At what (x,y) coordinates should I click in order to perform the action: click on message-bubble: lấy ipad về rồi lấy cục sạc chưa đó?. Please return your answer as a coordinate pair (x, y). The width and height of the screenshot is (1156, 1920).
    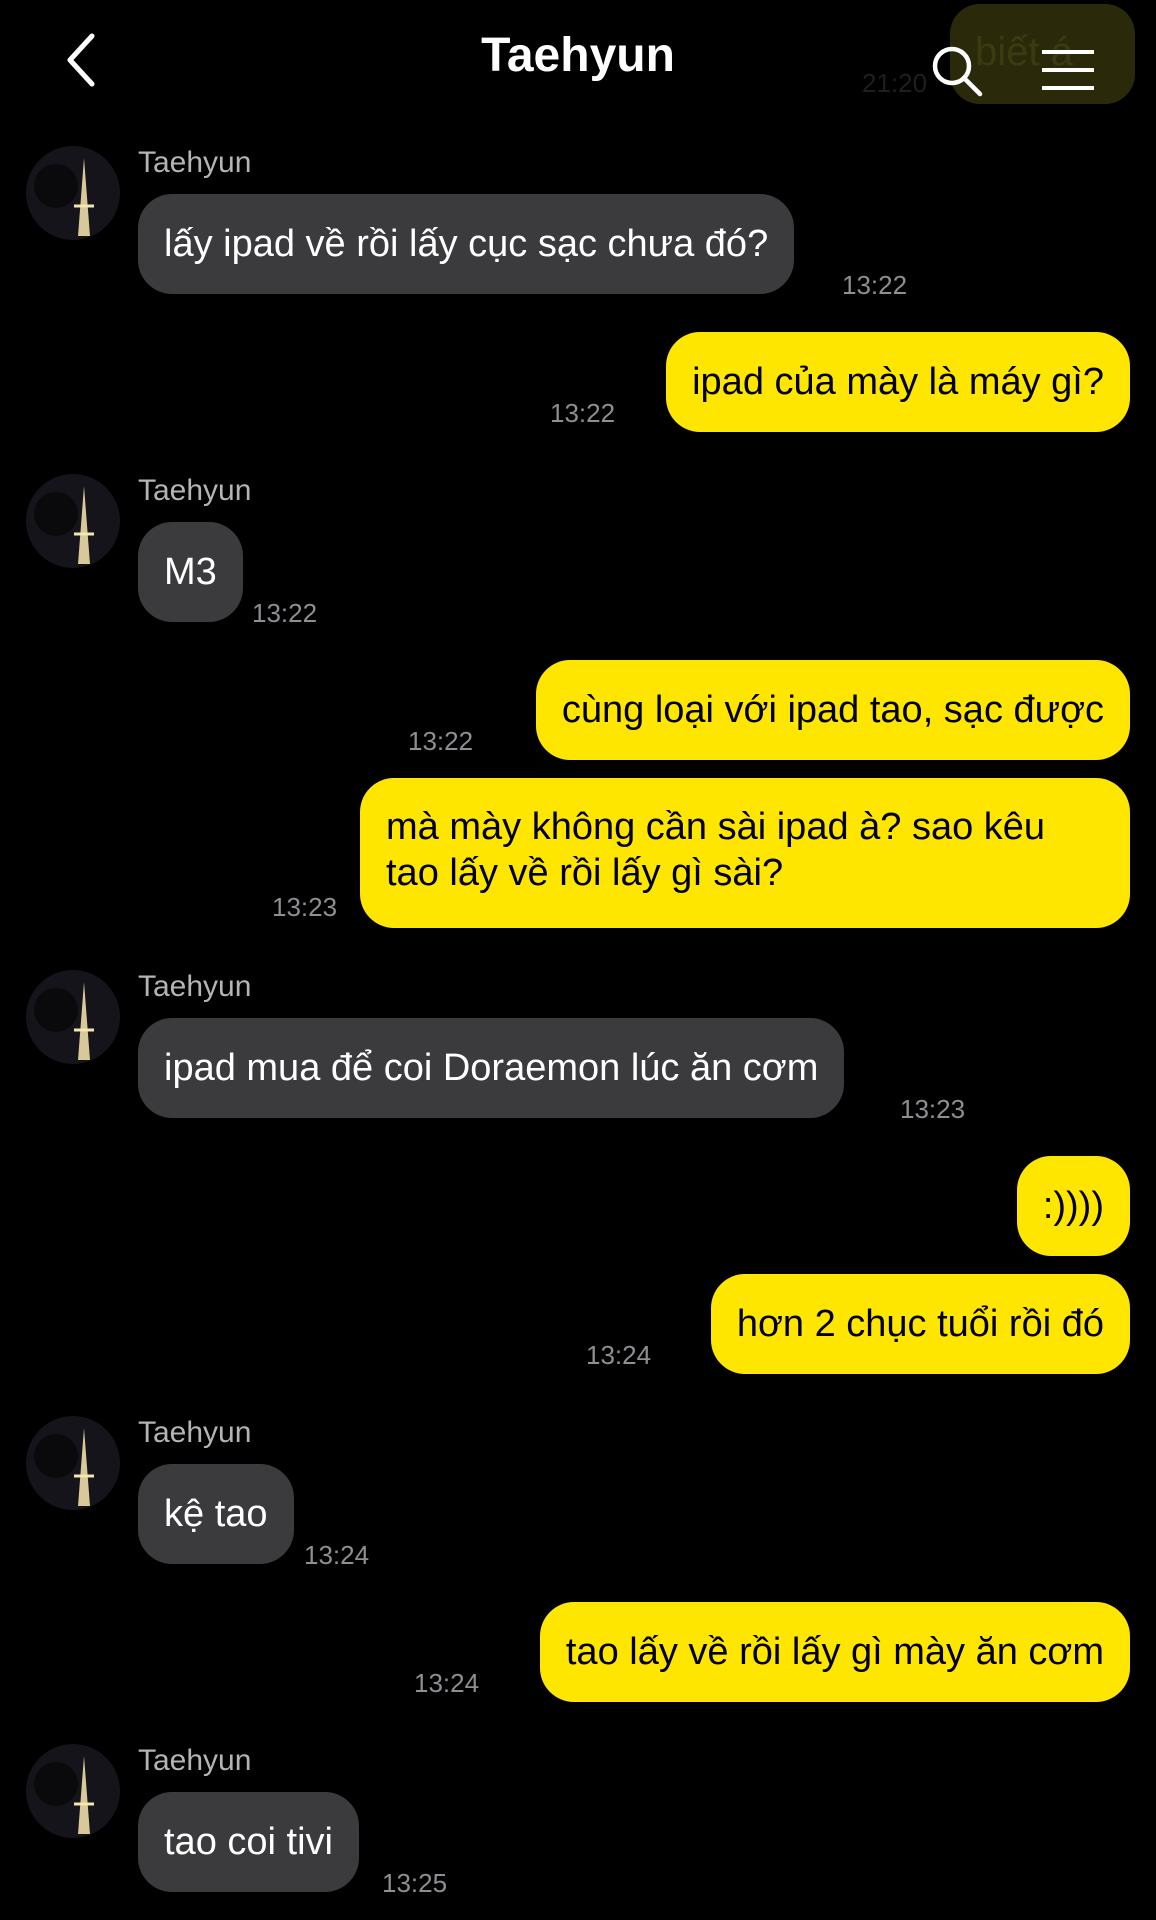
    Looking at the image, I should click on (466, 244).